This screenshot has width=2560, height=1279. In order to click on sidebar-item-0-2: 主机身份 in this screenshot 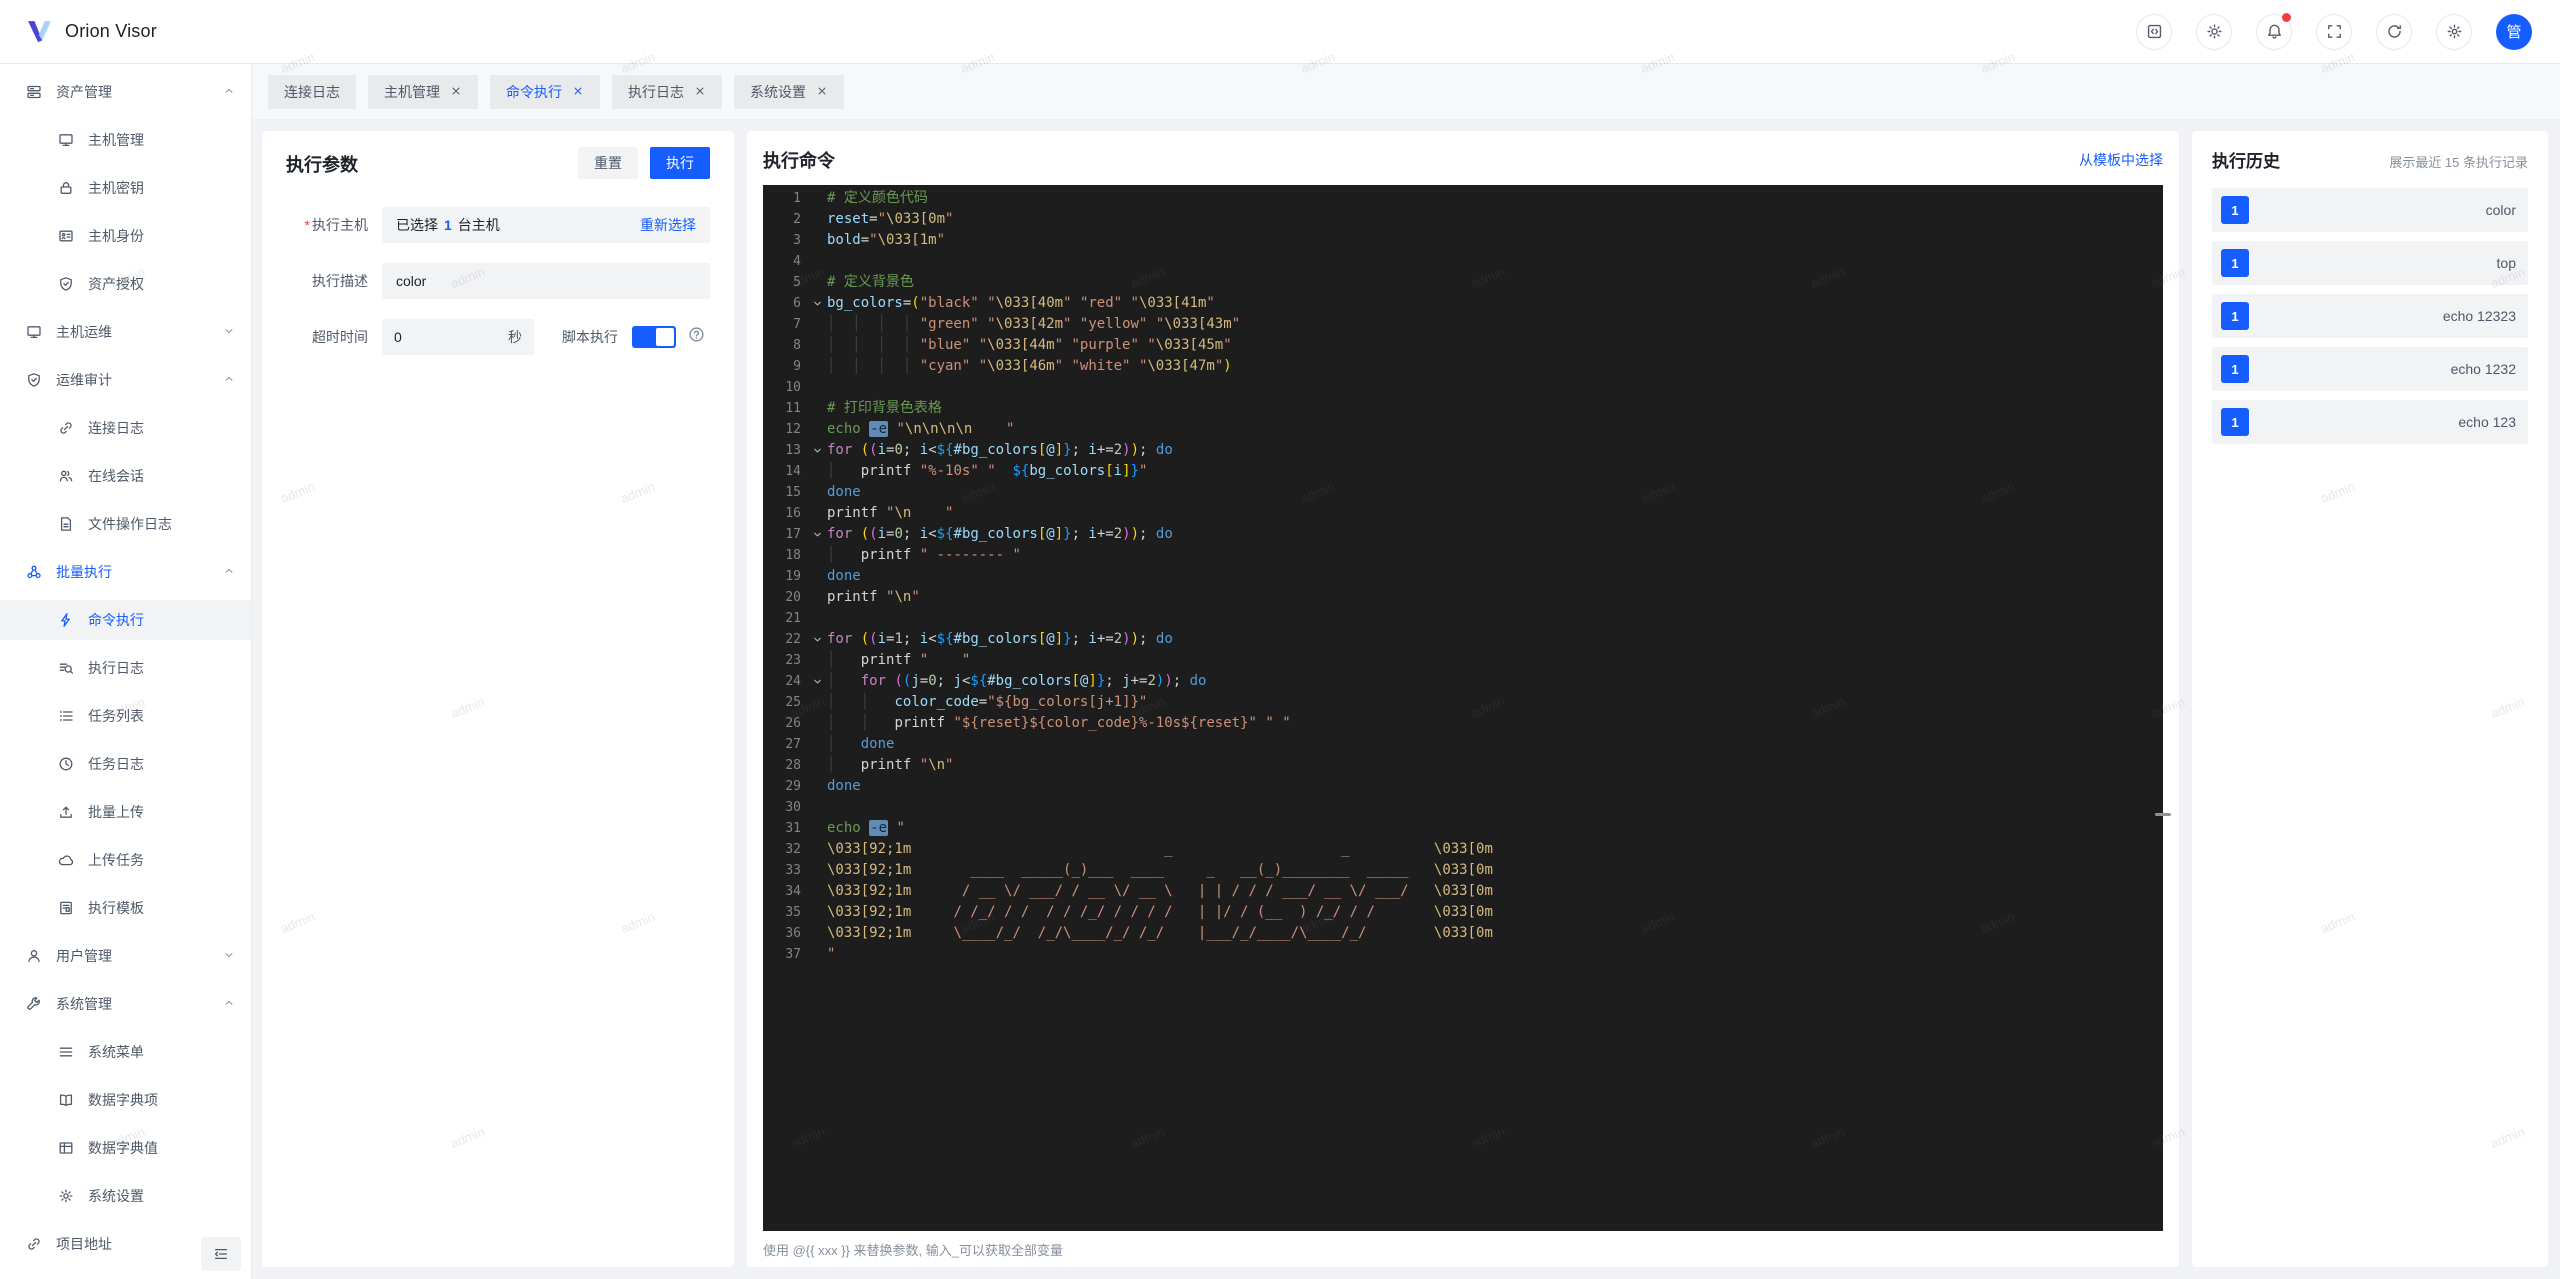, I will do `click(125, 236)`.